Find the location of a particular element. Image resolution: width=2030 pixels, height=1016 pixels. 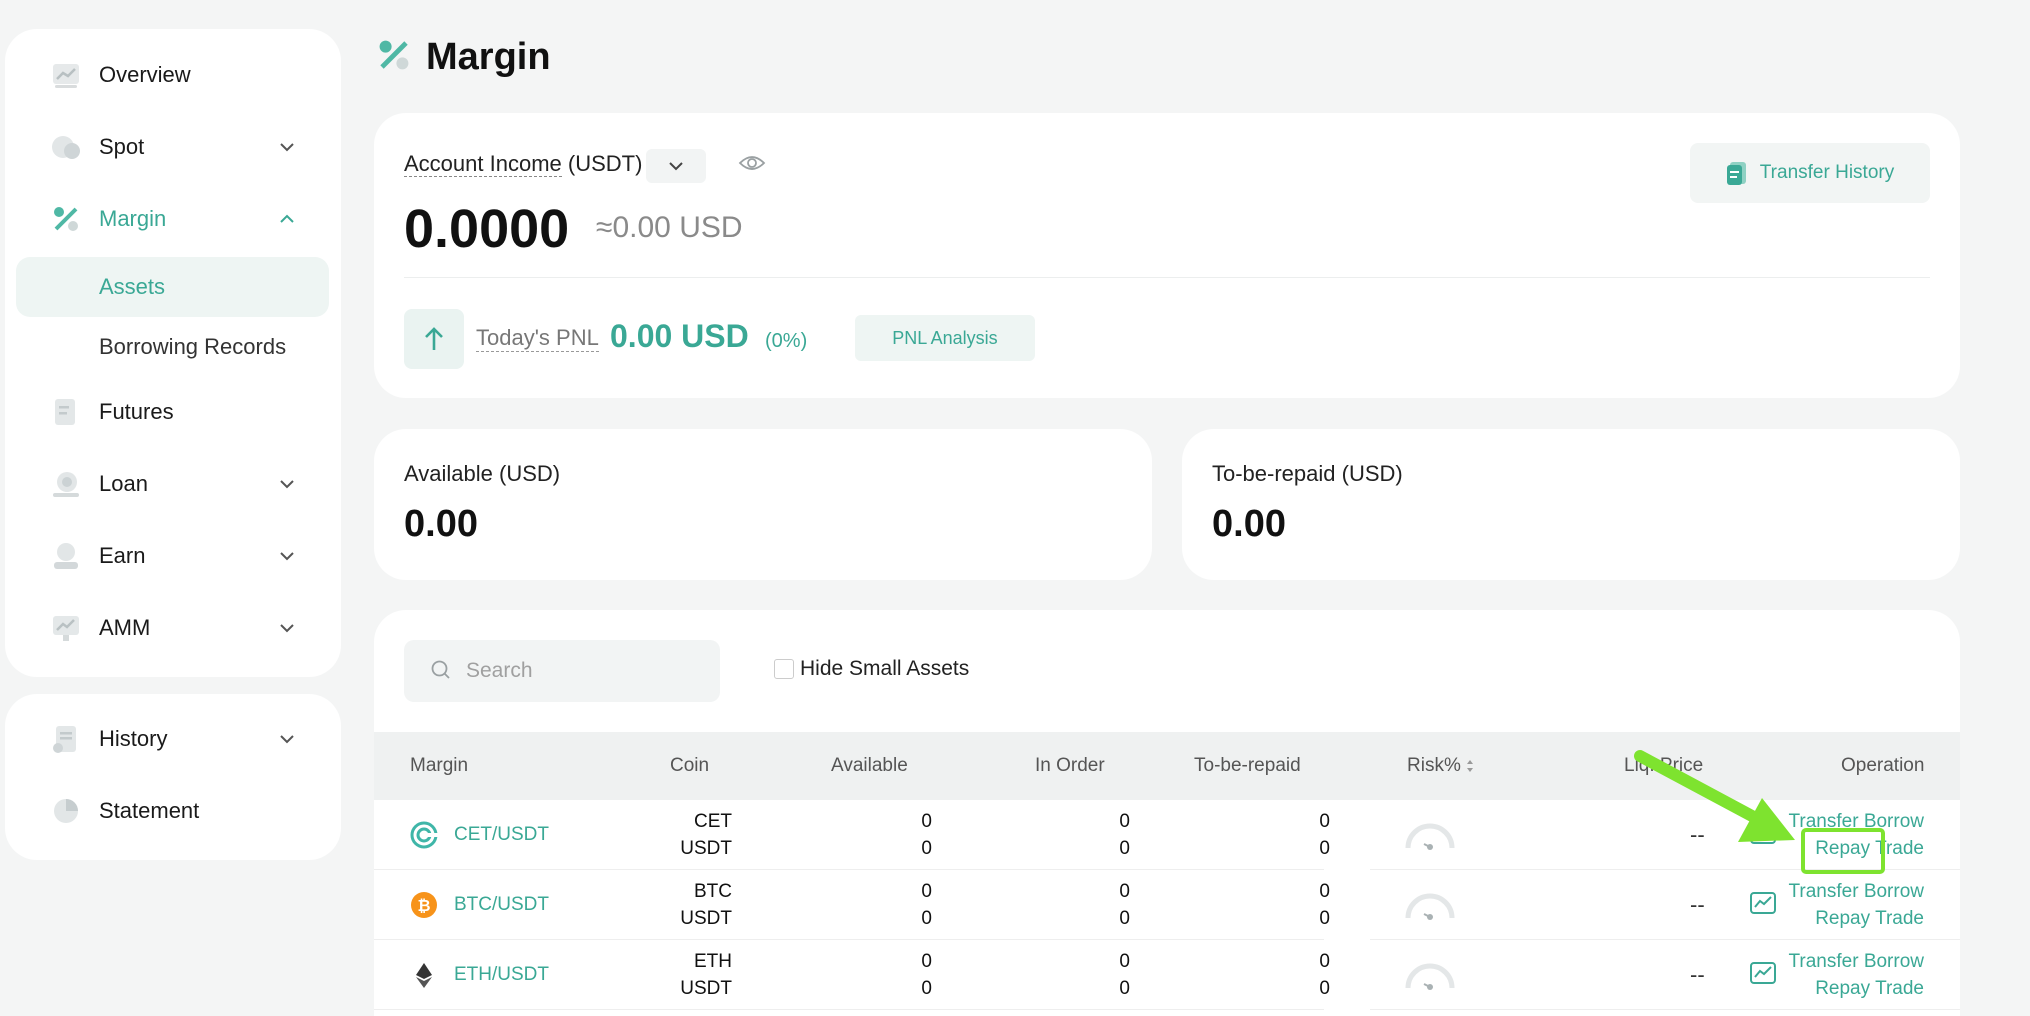

search-box is located at coordinates (562, 671).